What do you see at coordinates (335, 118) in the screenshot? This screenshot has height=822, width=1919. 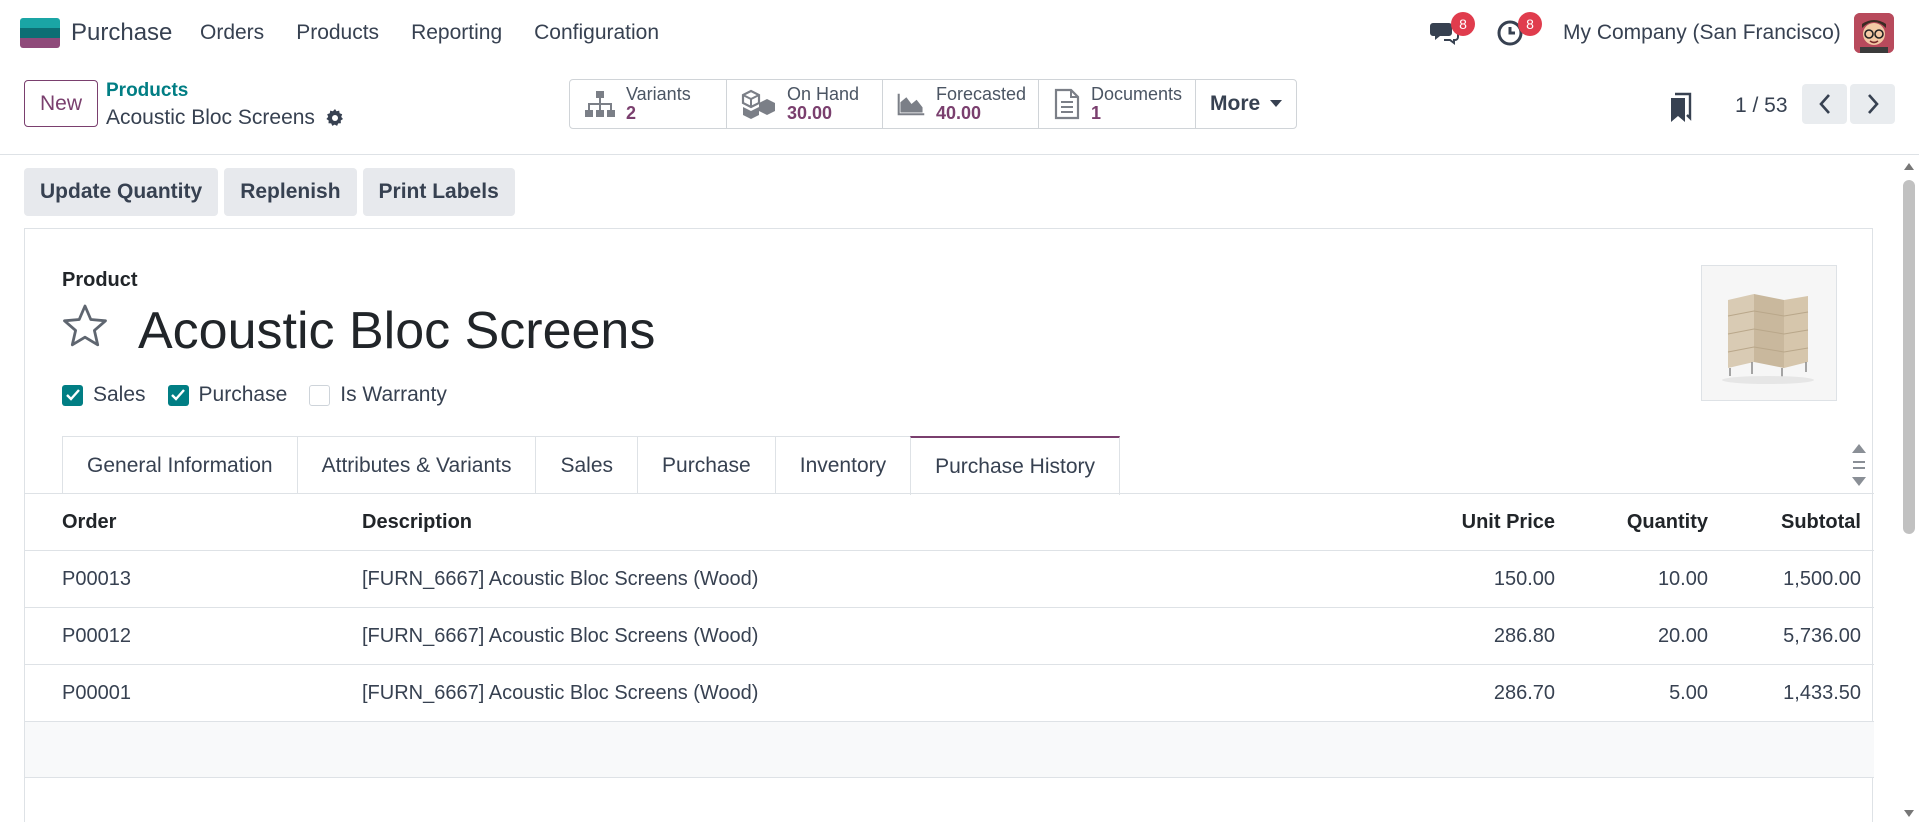 I see `gear-icon` at bounding box center [335, 118].